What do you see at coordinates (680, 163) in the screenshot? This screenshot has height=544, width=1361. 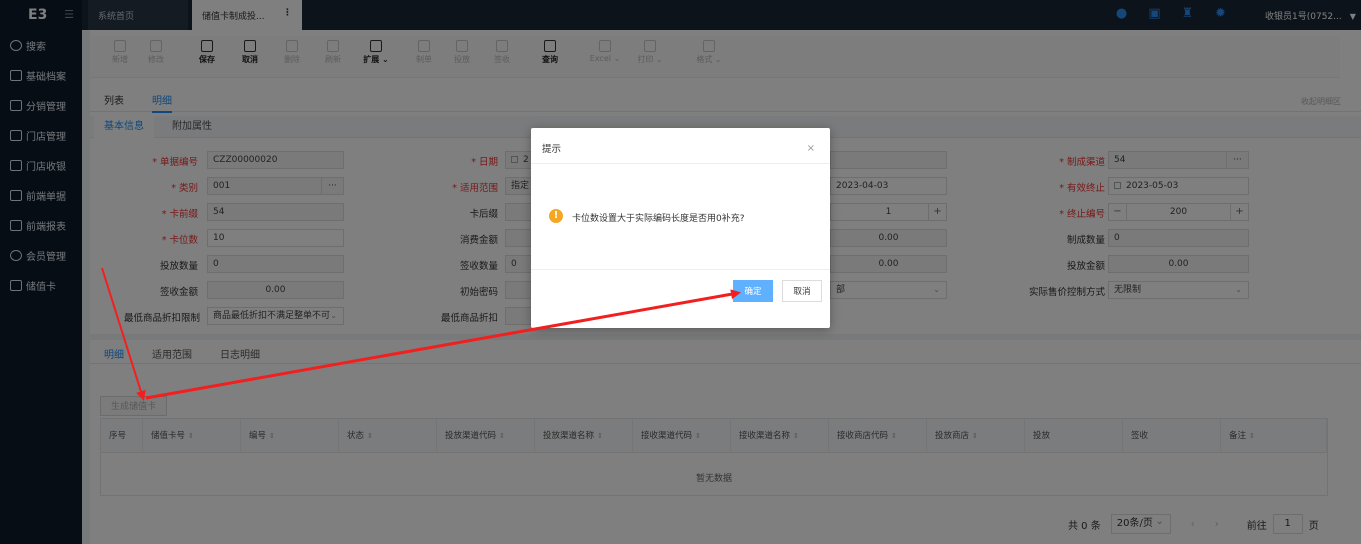 I see `dialog-divider` at bounding box center [680, 163].